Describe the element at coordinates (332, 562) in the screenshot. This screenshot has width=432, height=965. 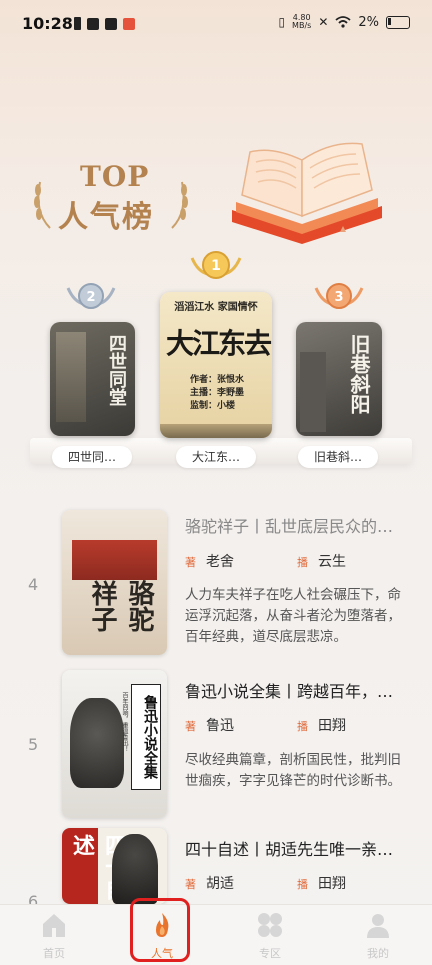
I see `narrator-name: 云生` at that location.